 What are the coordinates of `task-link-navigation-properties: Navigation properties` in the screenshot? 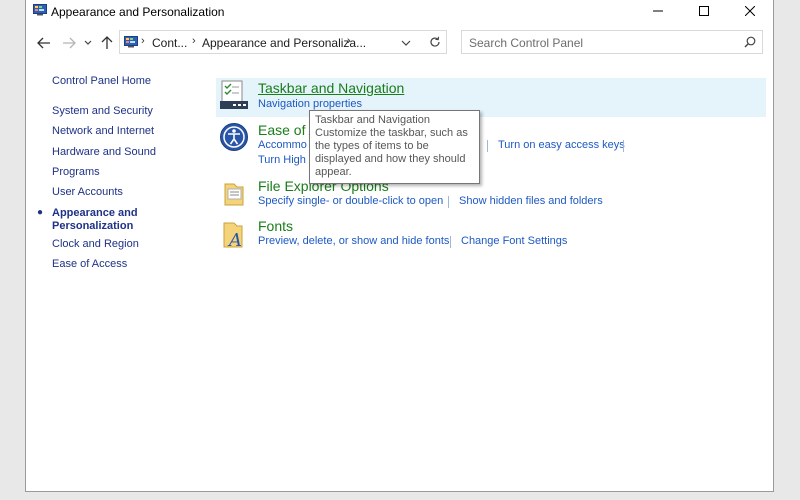 It's located at (310, 104).